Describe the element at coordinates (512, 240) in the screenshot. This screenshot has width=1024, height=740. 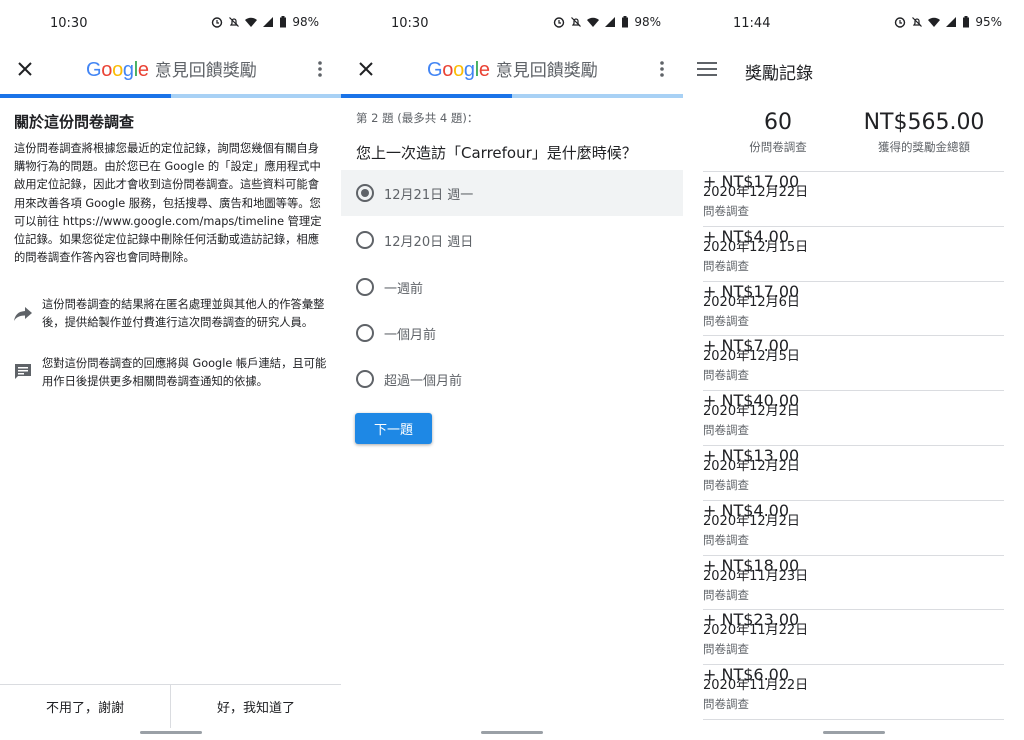
I see `answer-option: 12月20日 週日` at that location.